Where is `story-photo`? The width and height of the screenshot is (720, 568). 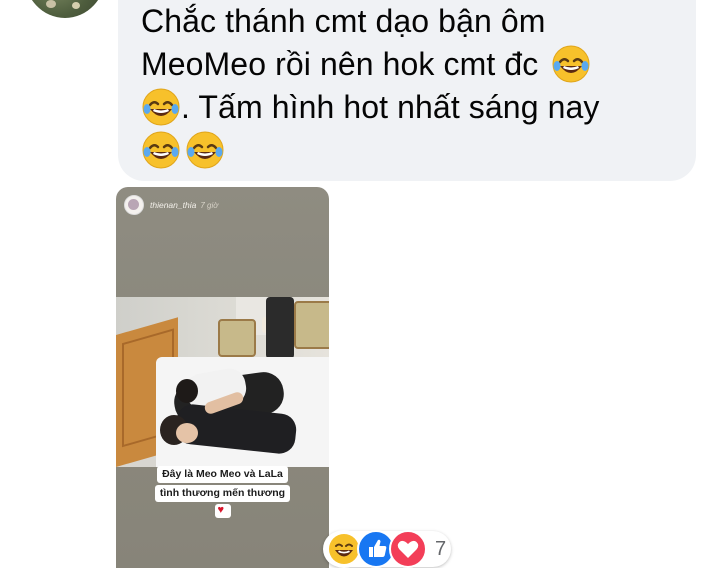
story-photo is located at coordinates (222, 382).